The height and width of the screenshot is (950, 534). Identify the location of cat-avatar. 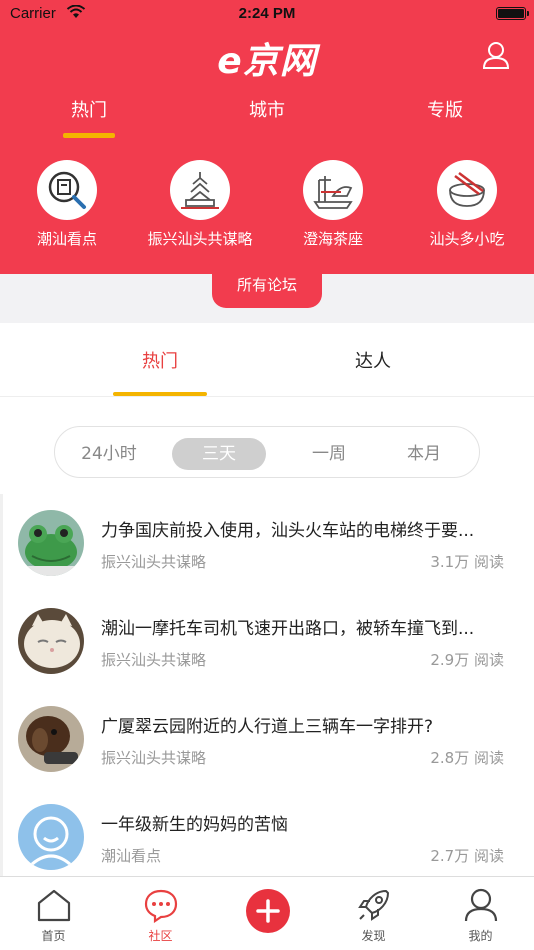
(51, 641).